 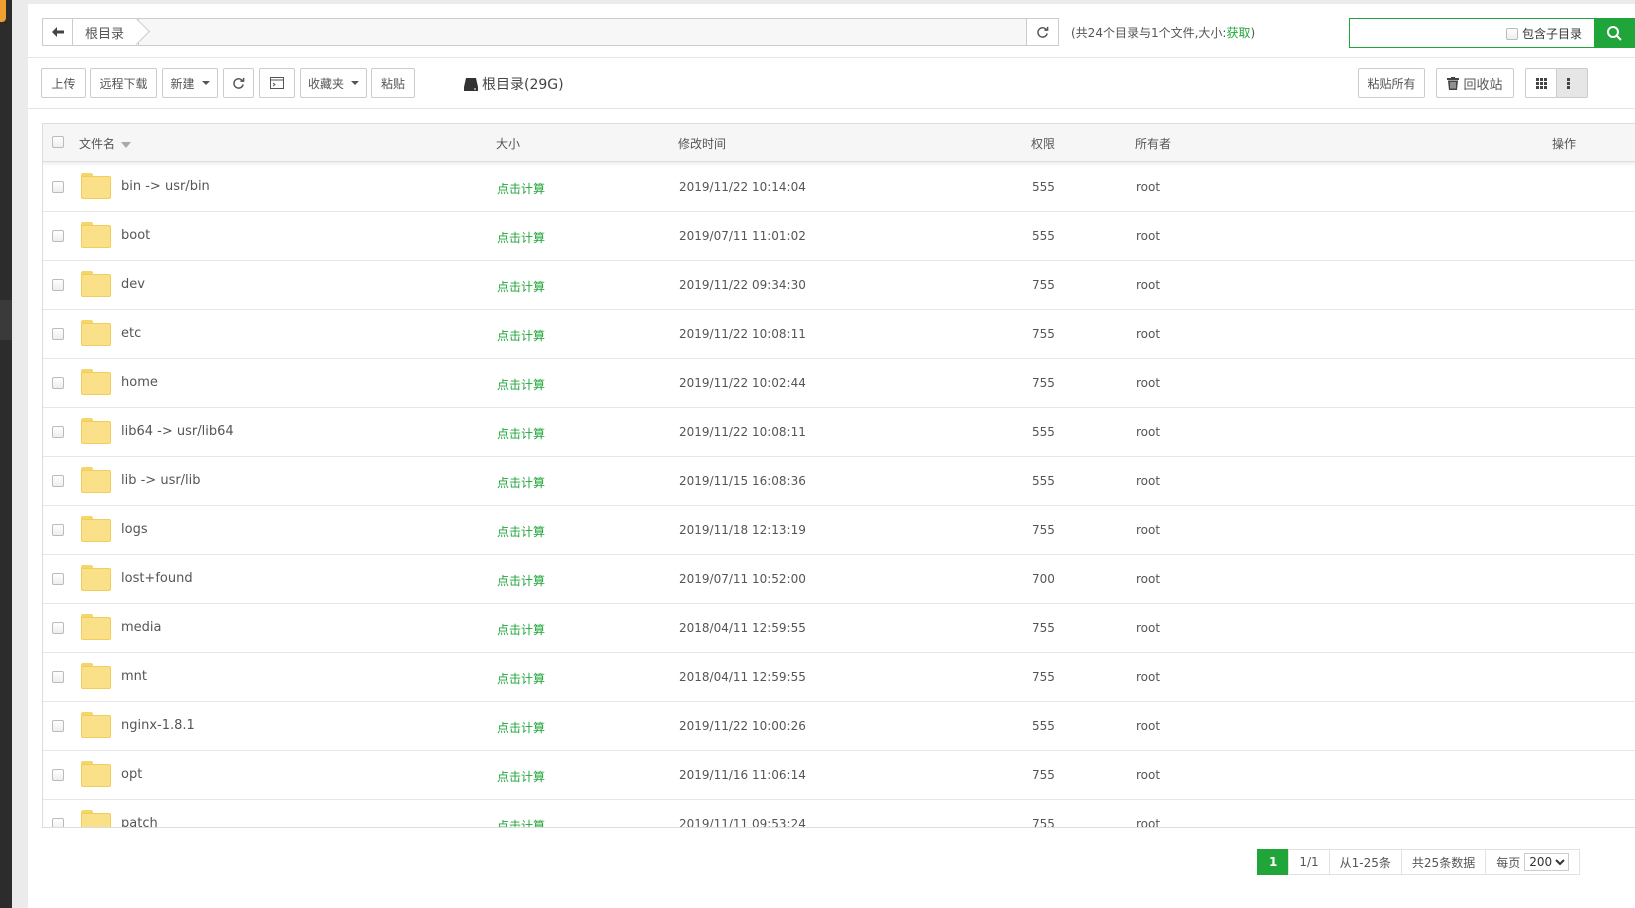 I want to click on list-view-button, so click(x=1572, y=83).